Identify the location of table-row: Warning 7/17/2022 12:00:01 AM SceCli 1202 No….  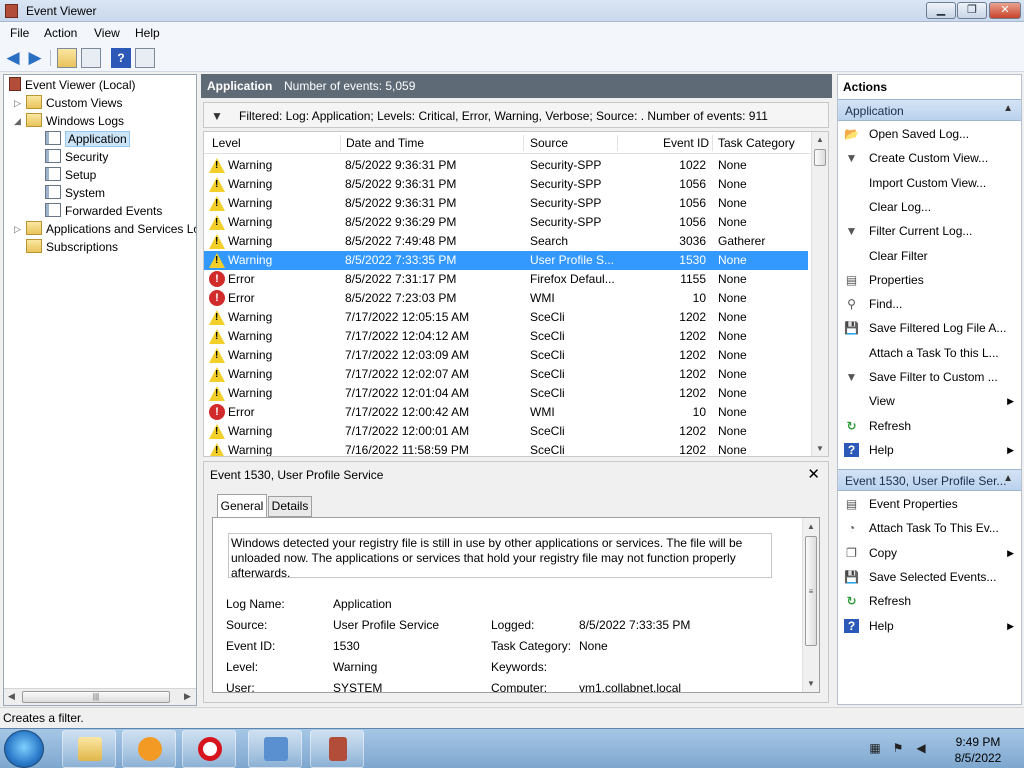
(506, 431).